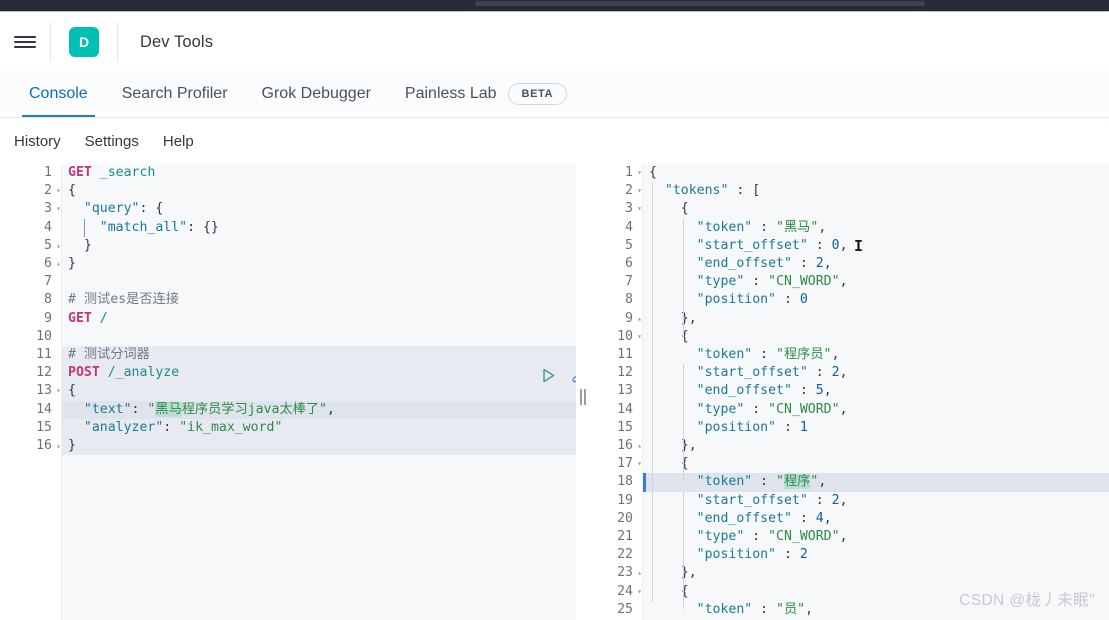  Describe the element at coordinates (178, 141) in the screenshot. I see `subnav-item-help: Help` at that location.